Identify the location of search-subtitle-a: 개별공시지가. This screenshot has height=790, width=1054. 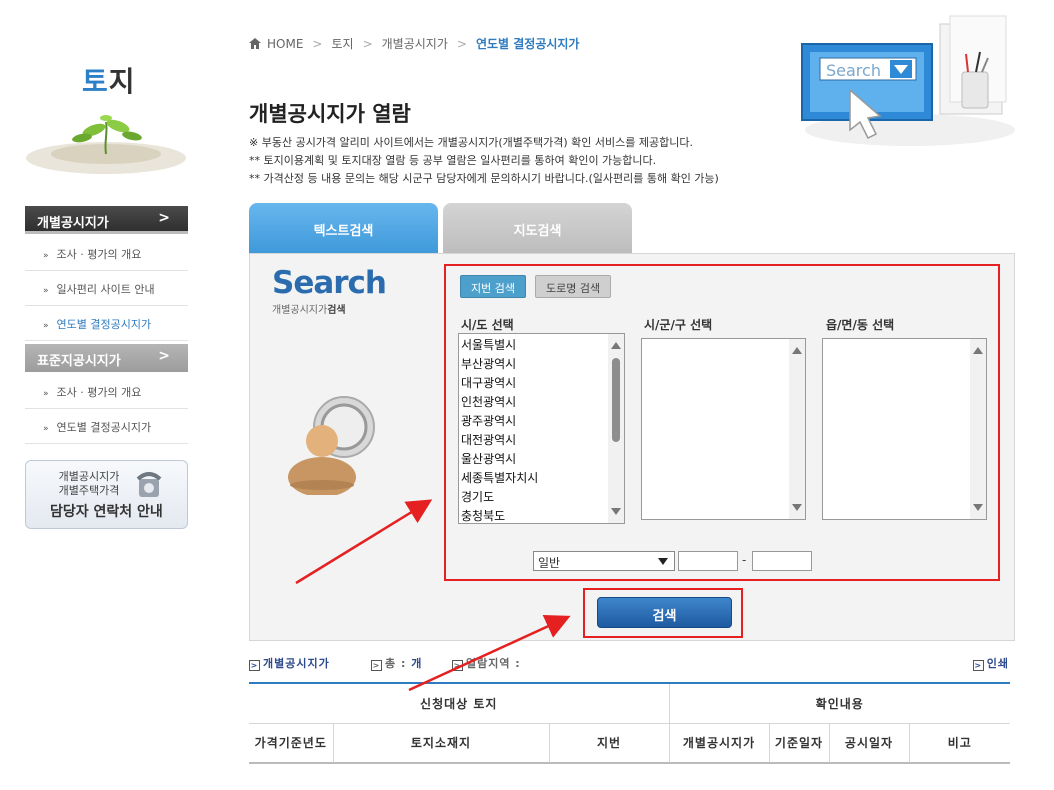
(300, 310).